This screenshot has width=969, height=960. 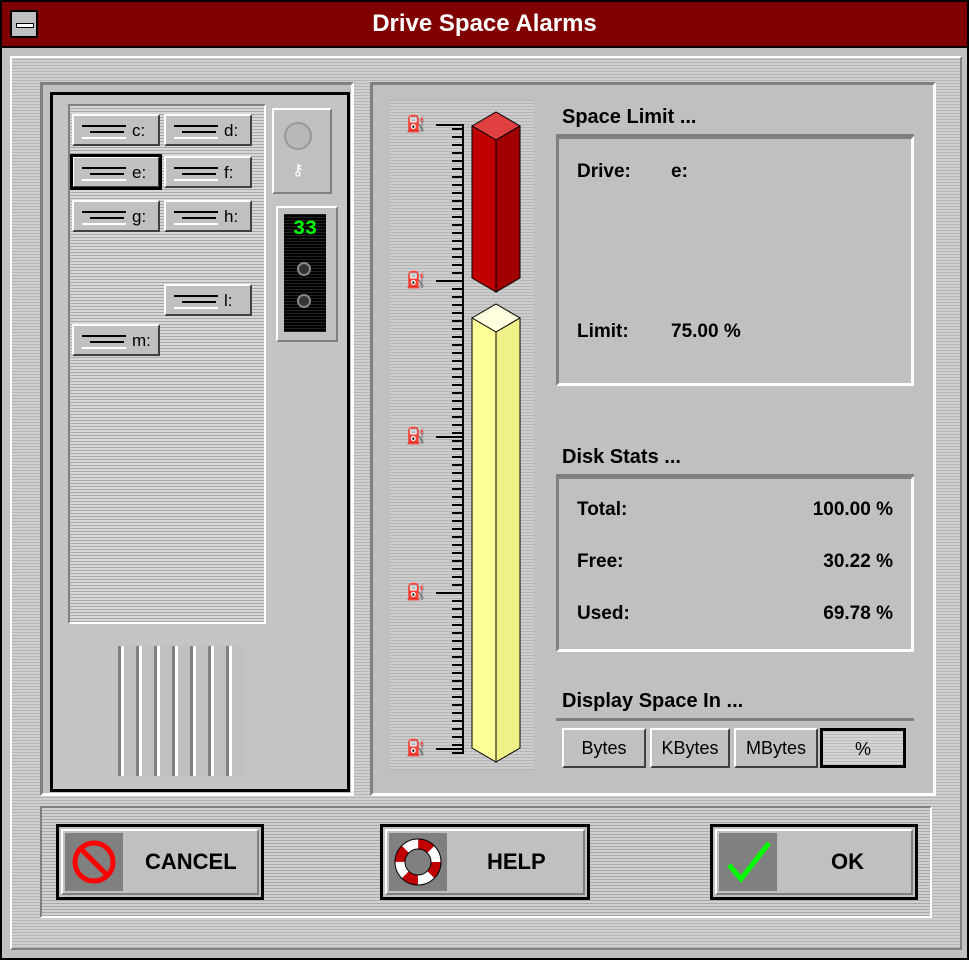 I want to click on drive-button-d: d:, so click(x=208, y=130).